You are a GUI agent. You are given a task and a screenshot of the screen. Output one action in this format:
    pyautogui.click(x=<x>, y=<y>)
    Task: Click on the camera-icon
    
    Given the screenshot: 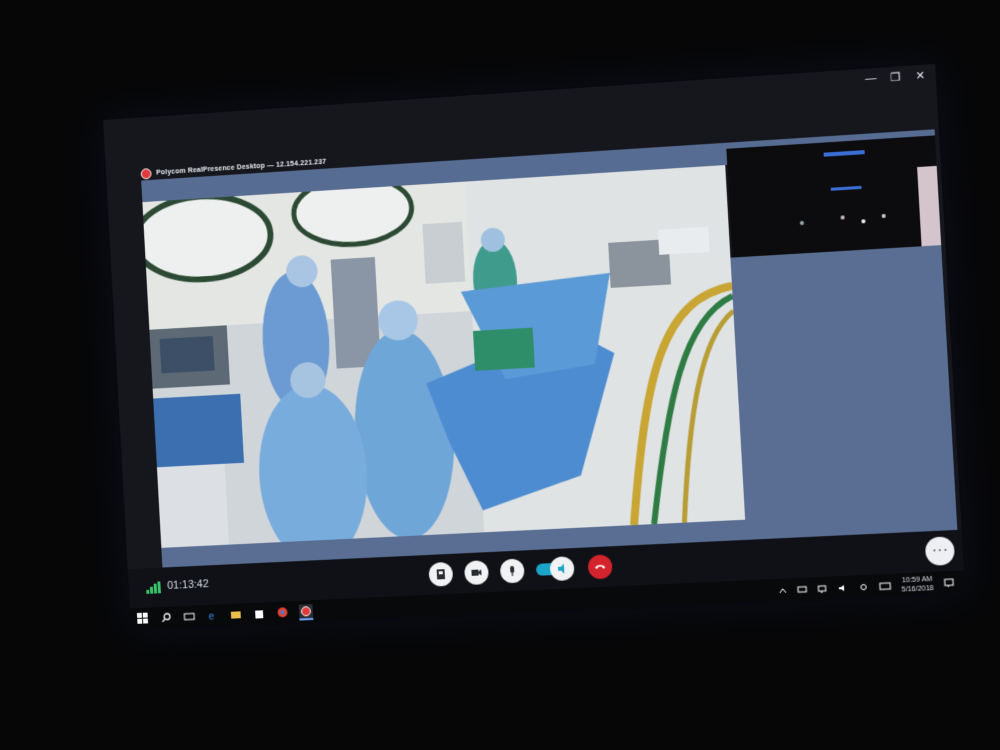 What is the action you would take?
    pyautogui.click(x=476, y=572)
    